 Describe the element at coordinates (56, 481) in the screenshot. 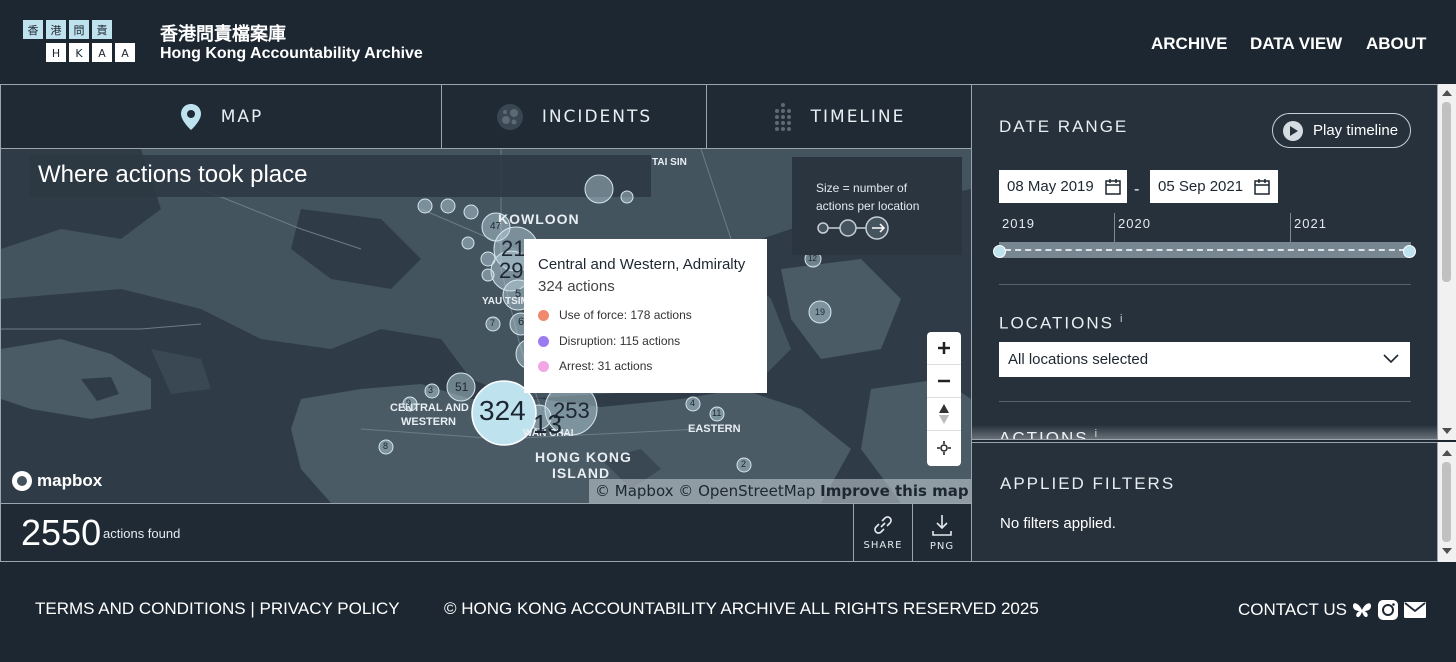

I see `mapbox-logo: mapbox` at that location.